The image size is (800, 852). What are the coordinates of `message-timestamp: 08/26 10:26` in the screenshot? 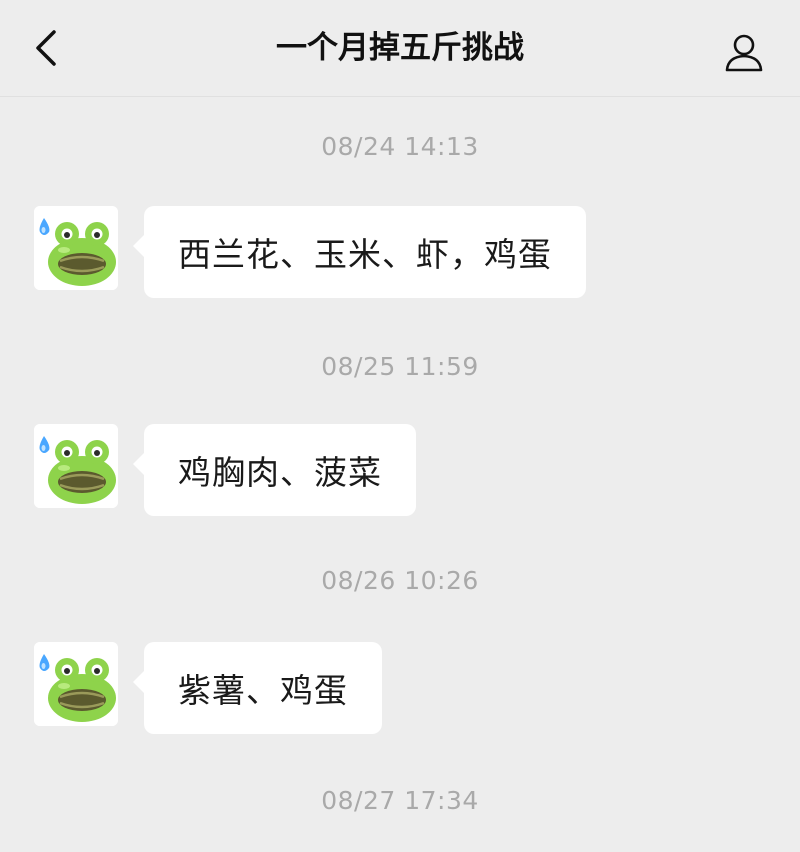 It's located at (400, 580).